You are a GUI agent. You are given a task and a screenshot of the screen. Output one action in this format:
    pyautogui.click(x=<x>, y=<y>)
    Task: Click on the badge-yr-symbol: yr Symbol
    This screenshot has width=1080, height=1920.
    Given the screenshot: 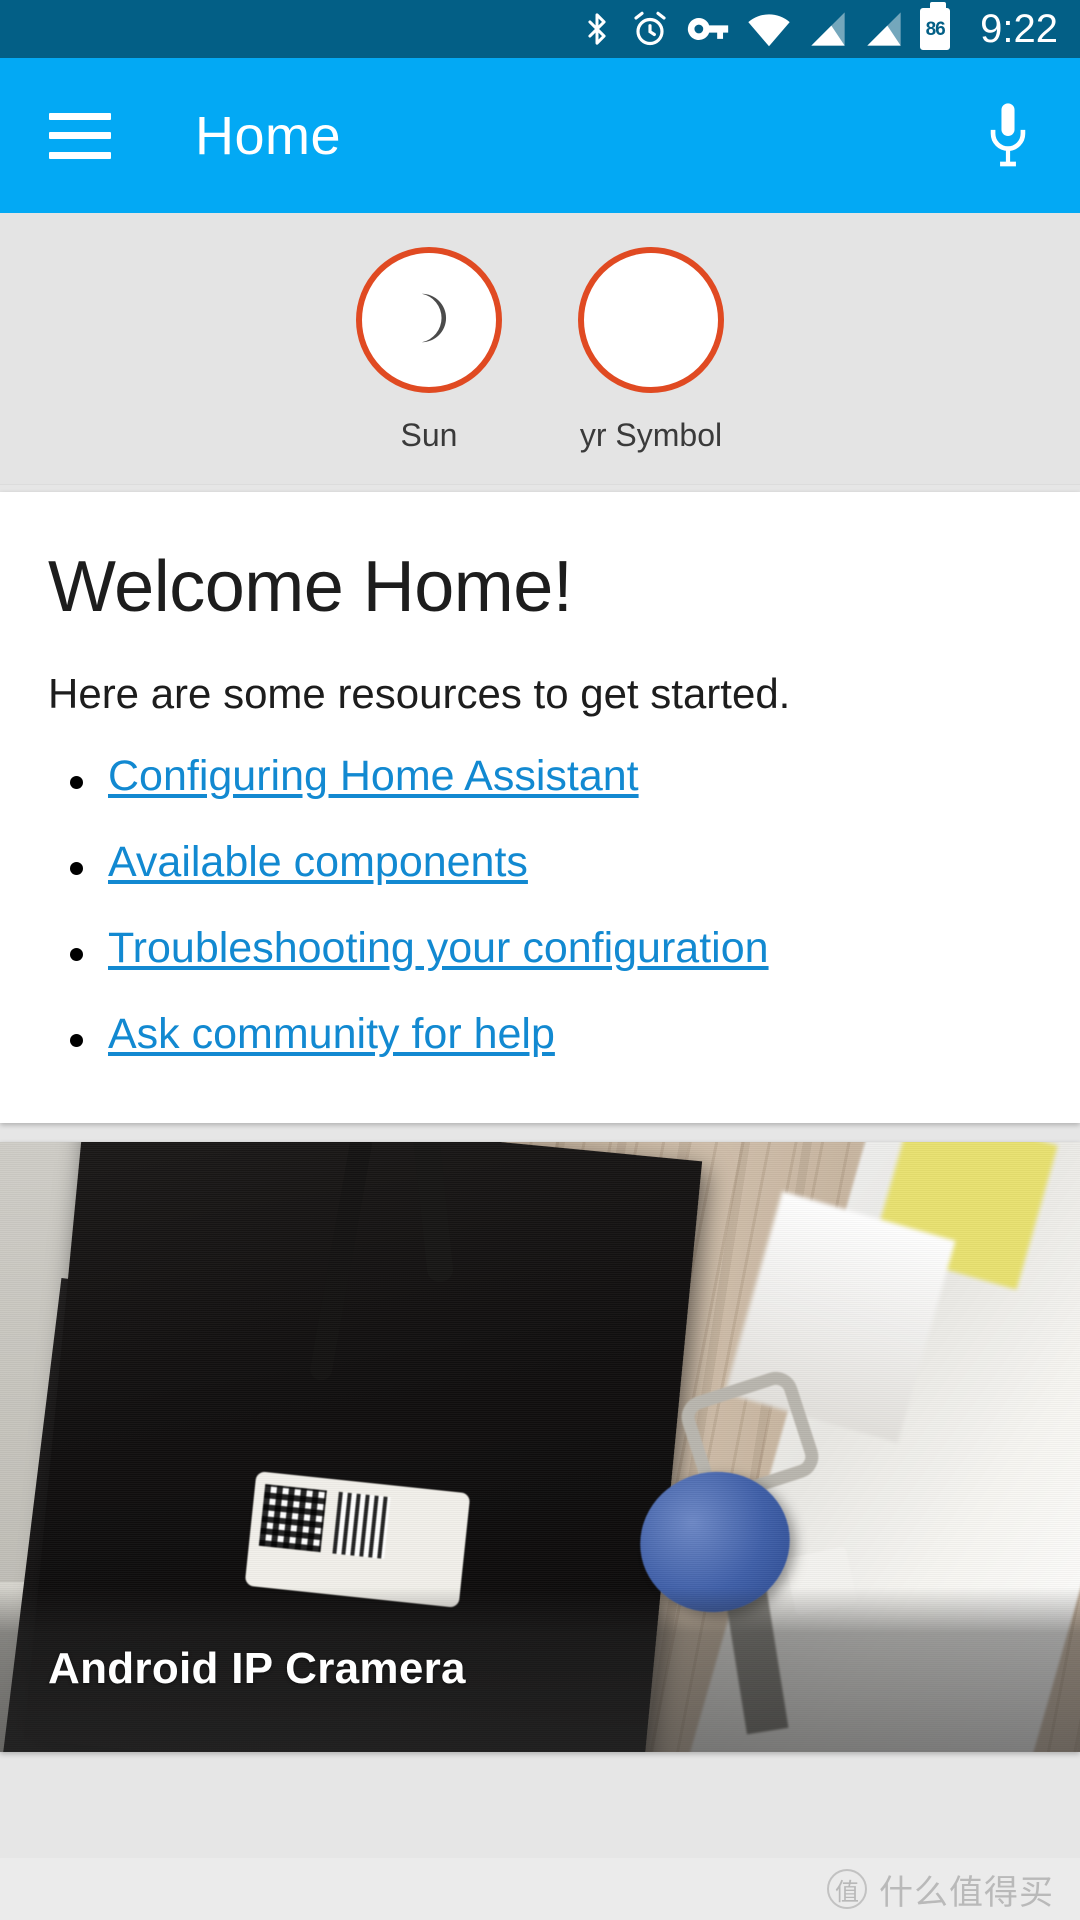 What is the action you would take?
    pyautogui.click(x=651, y=350)
    